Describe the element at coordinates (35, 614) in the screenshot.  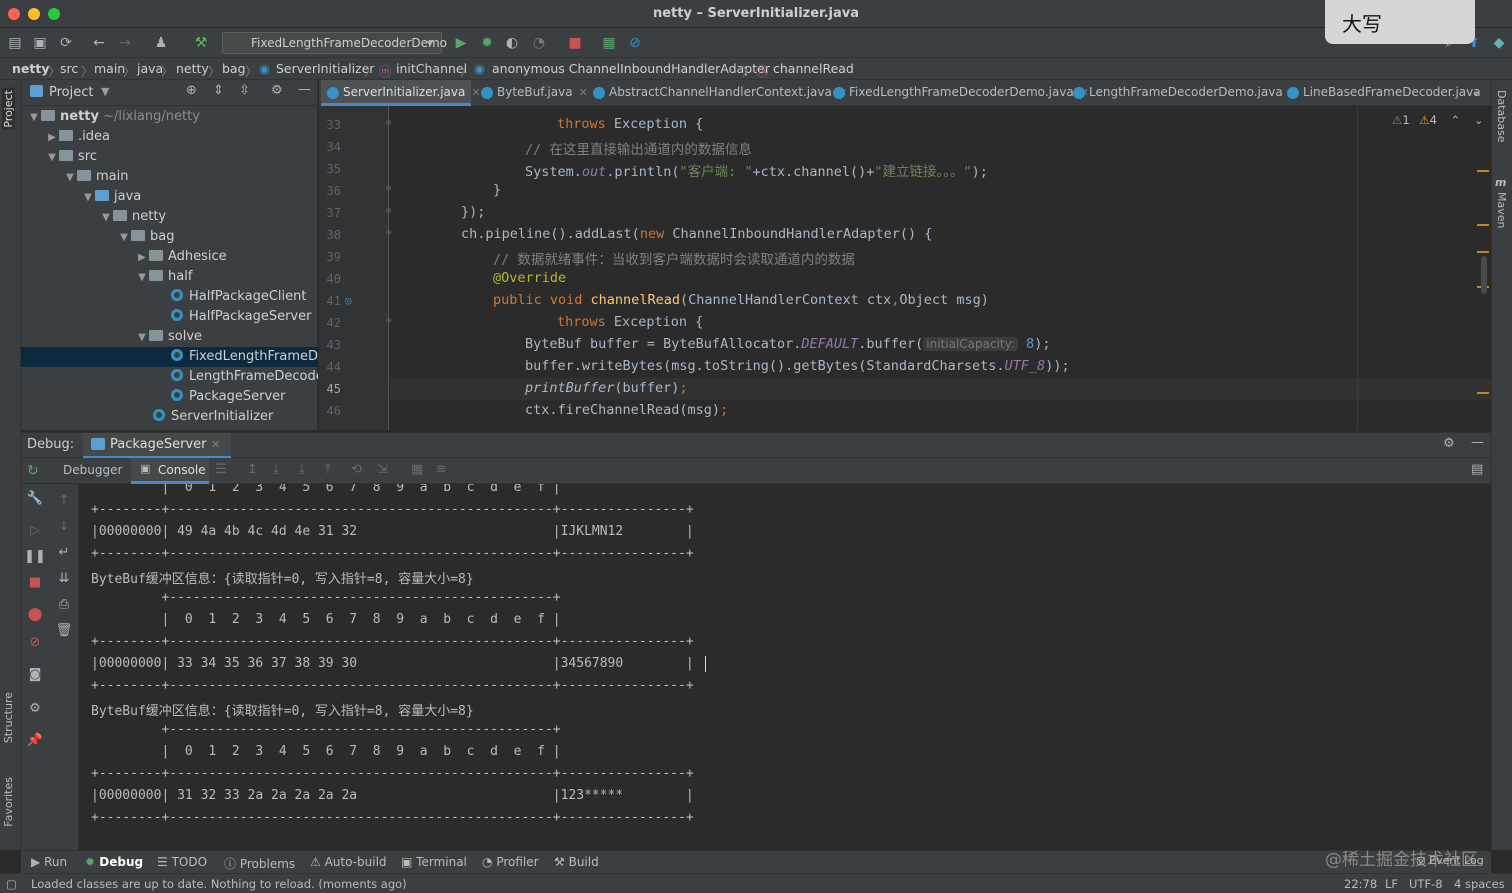
I see `view-breakpoints-icon: ⬤` at that location.